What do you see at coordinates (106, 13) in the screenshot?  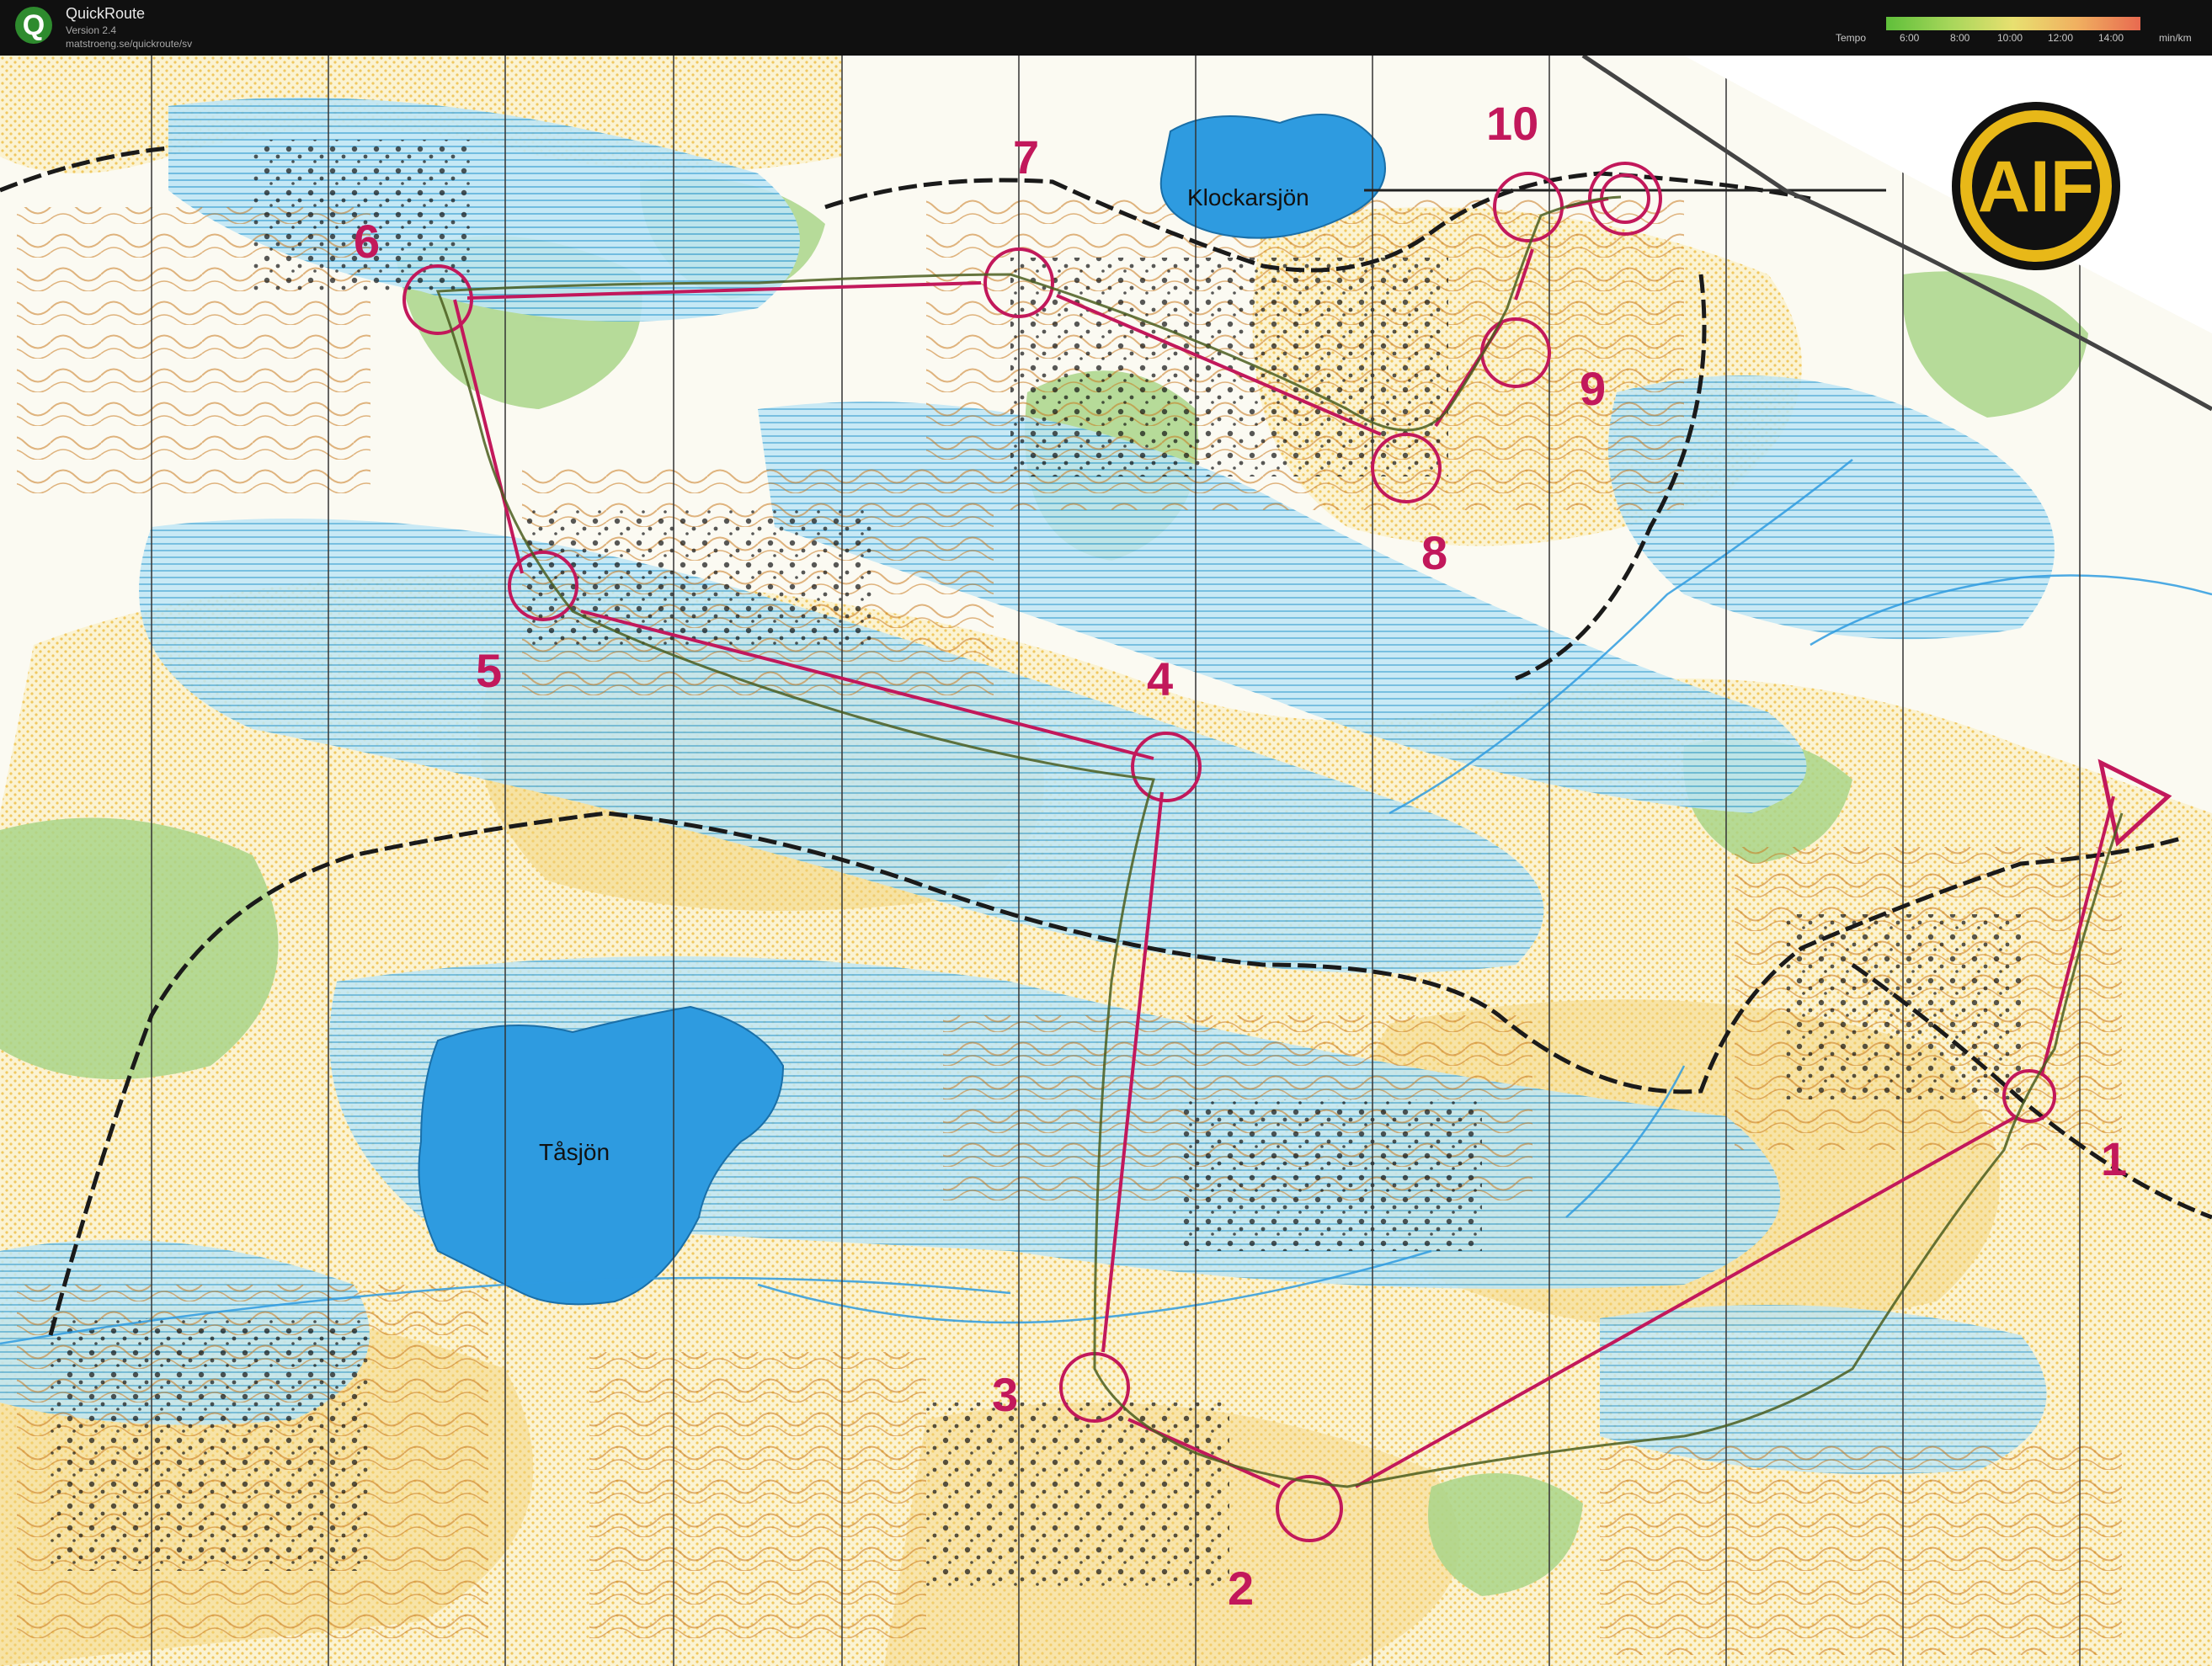 I see `app-title: QuickRoute` at bounding box center [106, 13].